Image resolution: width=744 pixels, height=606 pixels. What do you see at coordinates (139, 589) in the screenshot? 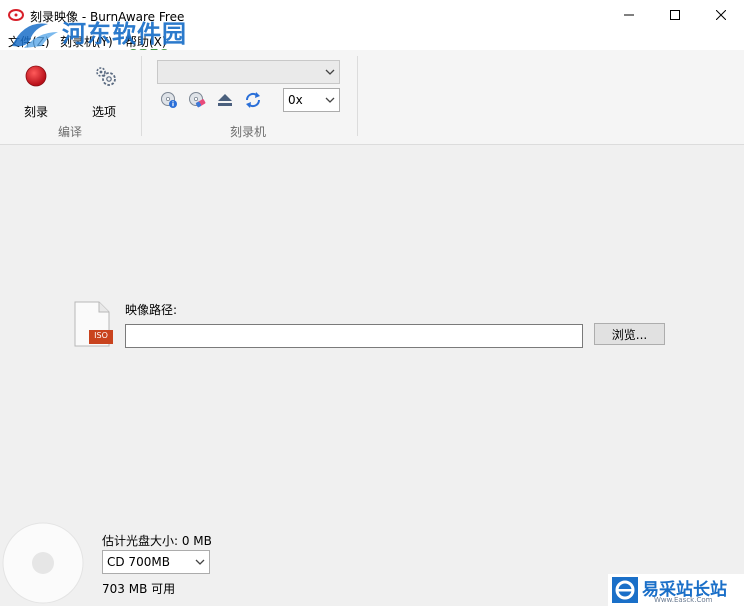
I see `available-space-label: 703 MB 可用` at bounding box center [139, 589].